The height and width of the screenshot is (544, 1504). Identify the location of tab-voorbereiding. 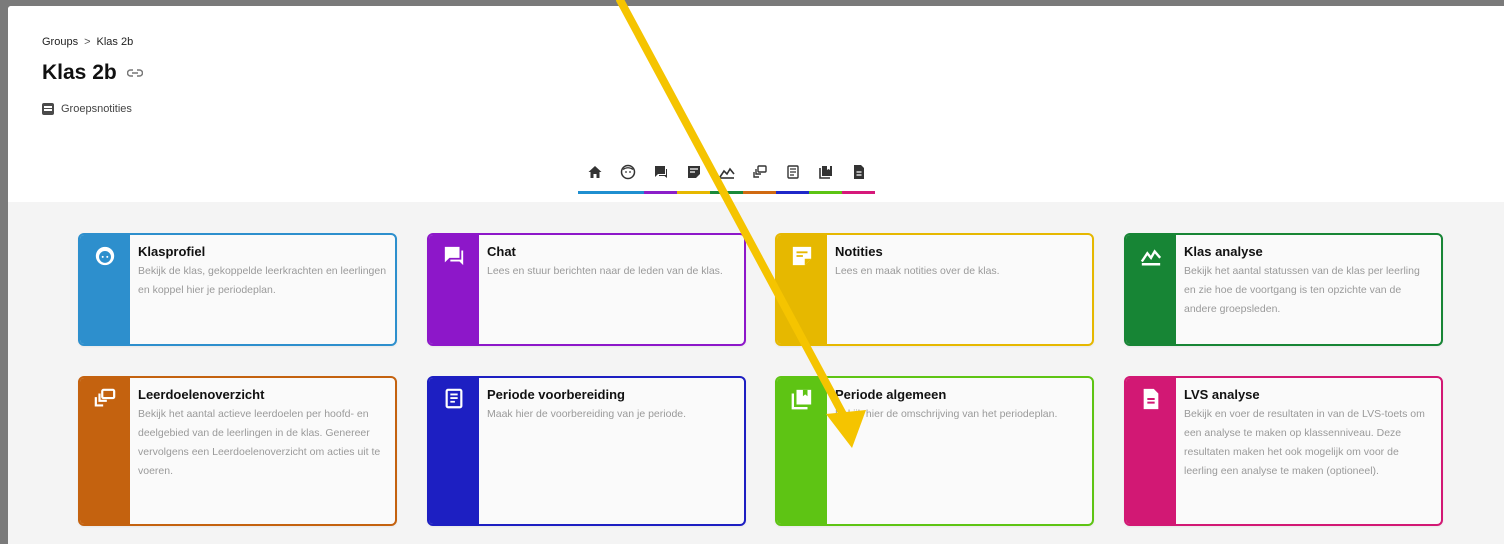
(792, 176).